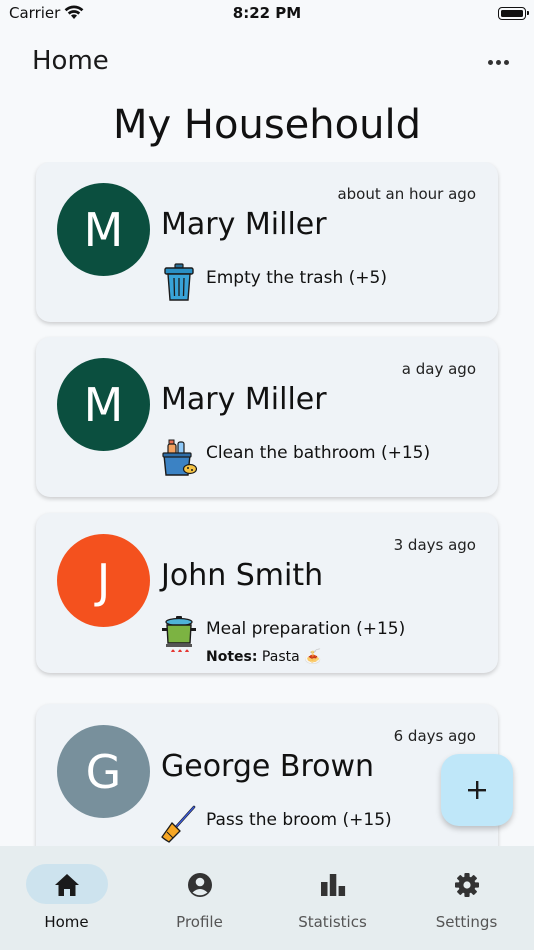  Describe the element at coordinates (242, 575) in the screenshot. I see `member-name: John Smith` at that location.